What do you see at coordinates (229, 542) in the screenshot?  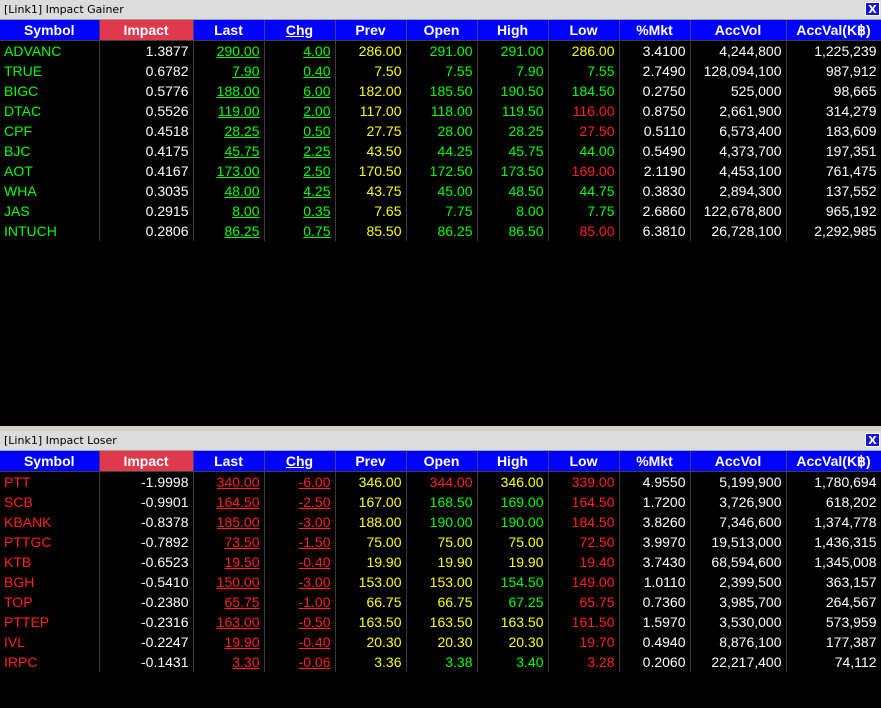 I see `cell-last: 73.50` at bounding box center [229, 542].